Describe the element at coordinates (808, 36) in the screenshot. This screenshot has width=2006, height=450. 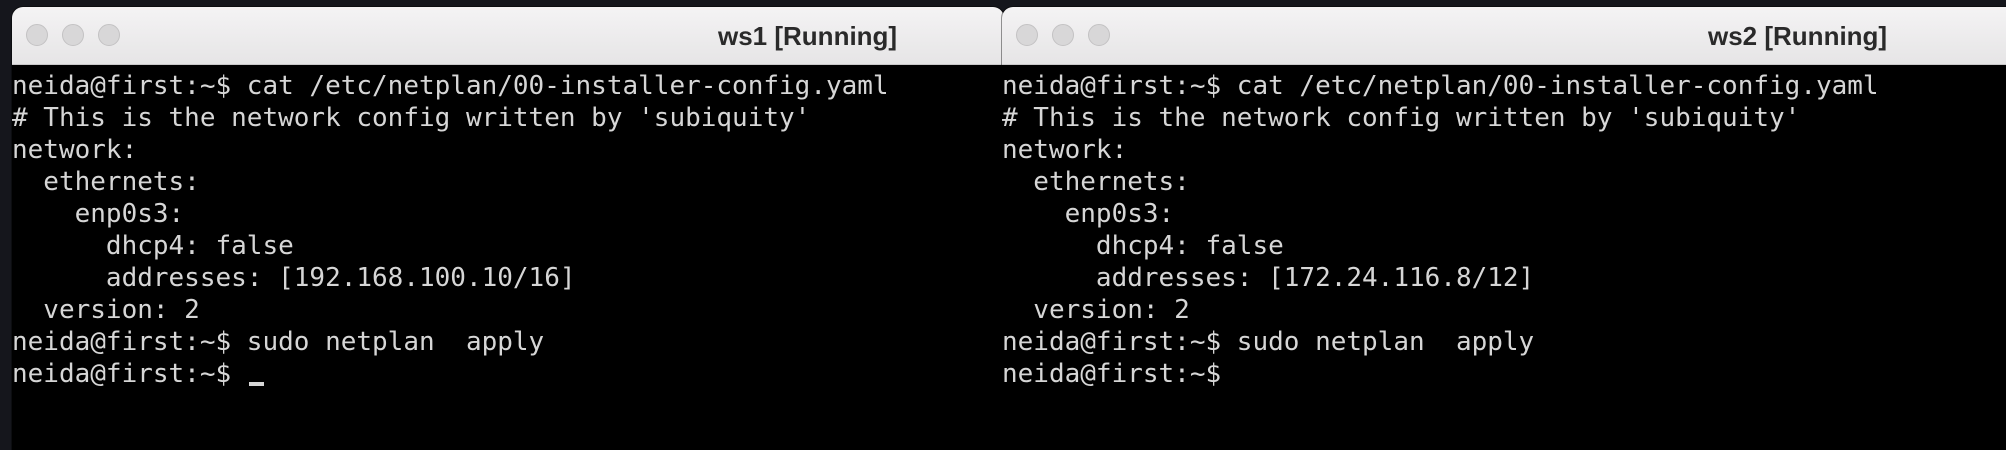
I see `window-title: ws1 [Running]` at that location.